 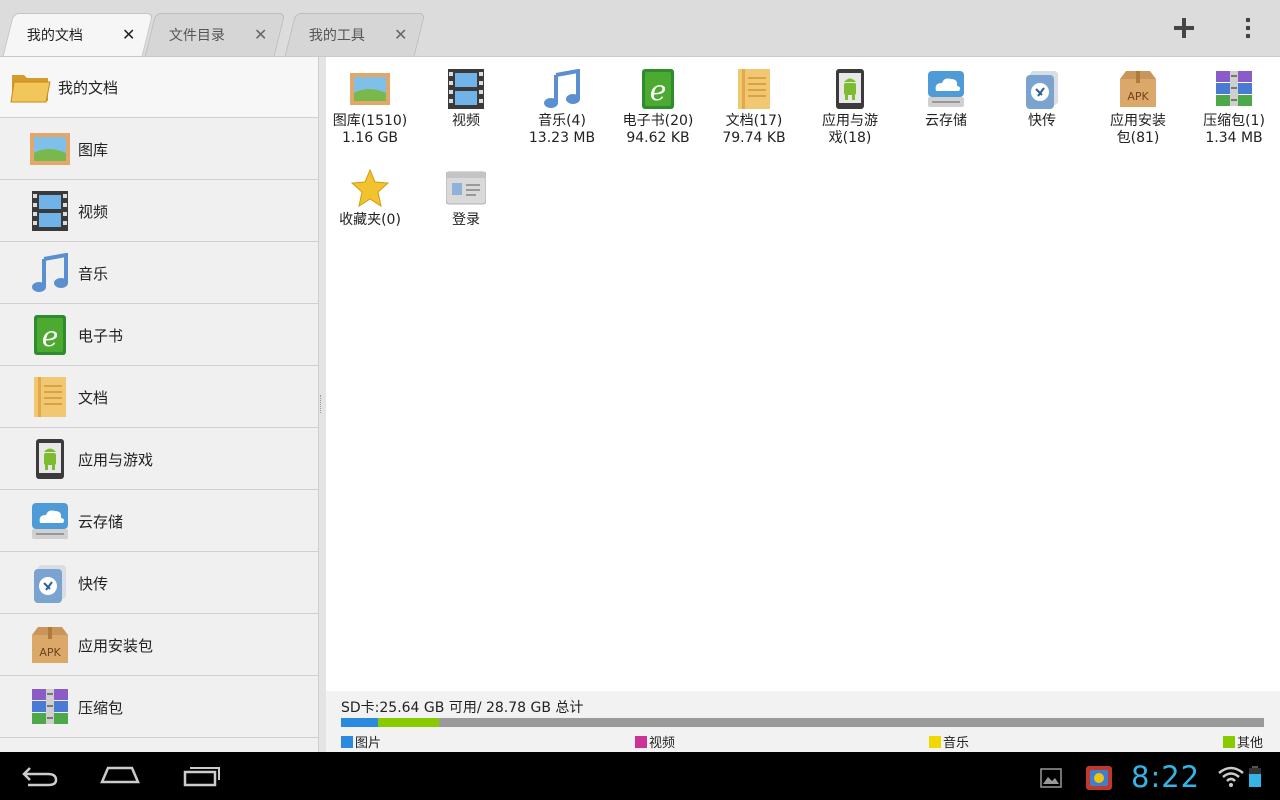 I want to click on grid-item-title: 收藏夹(0), so click(x=370, y=220).